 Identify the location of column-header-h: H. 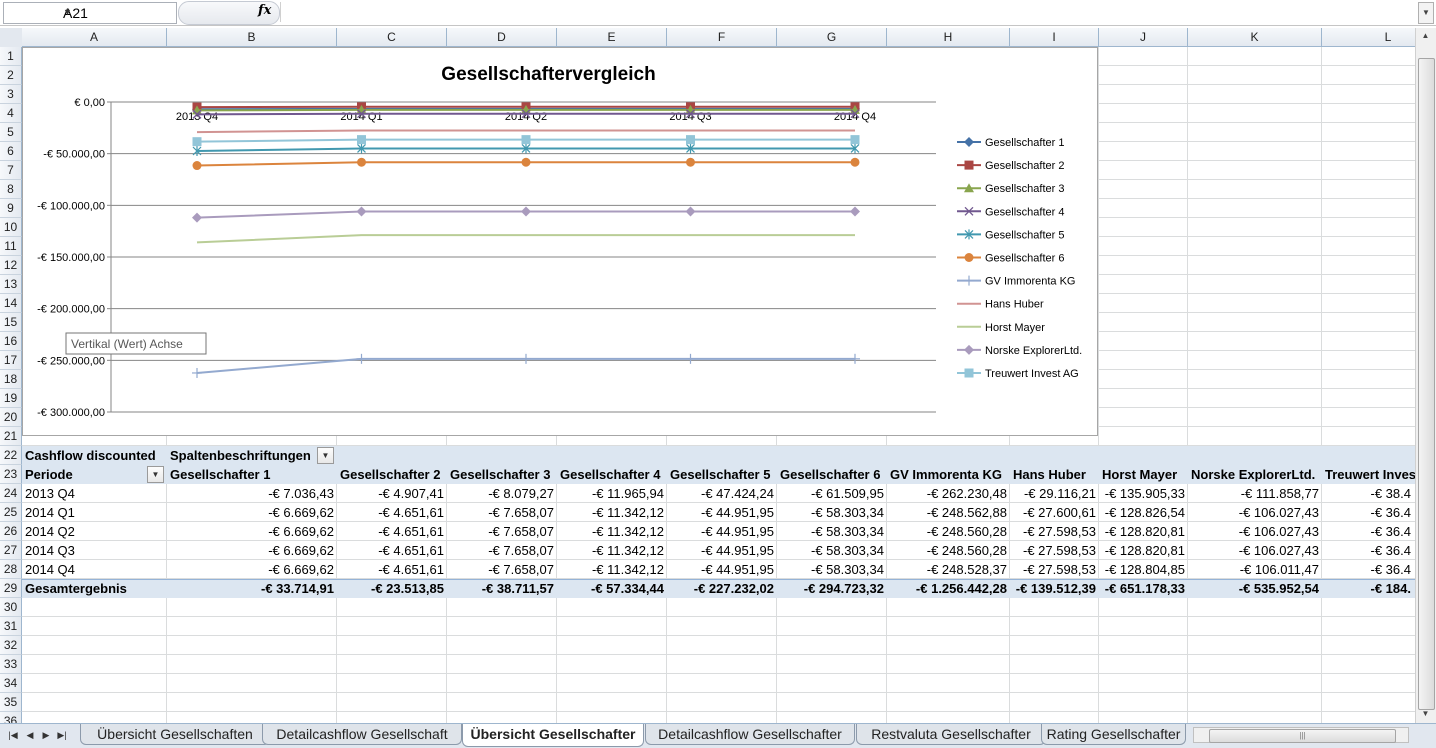
(948, 37).